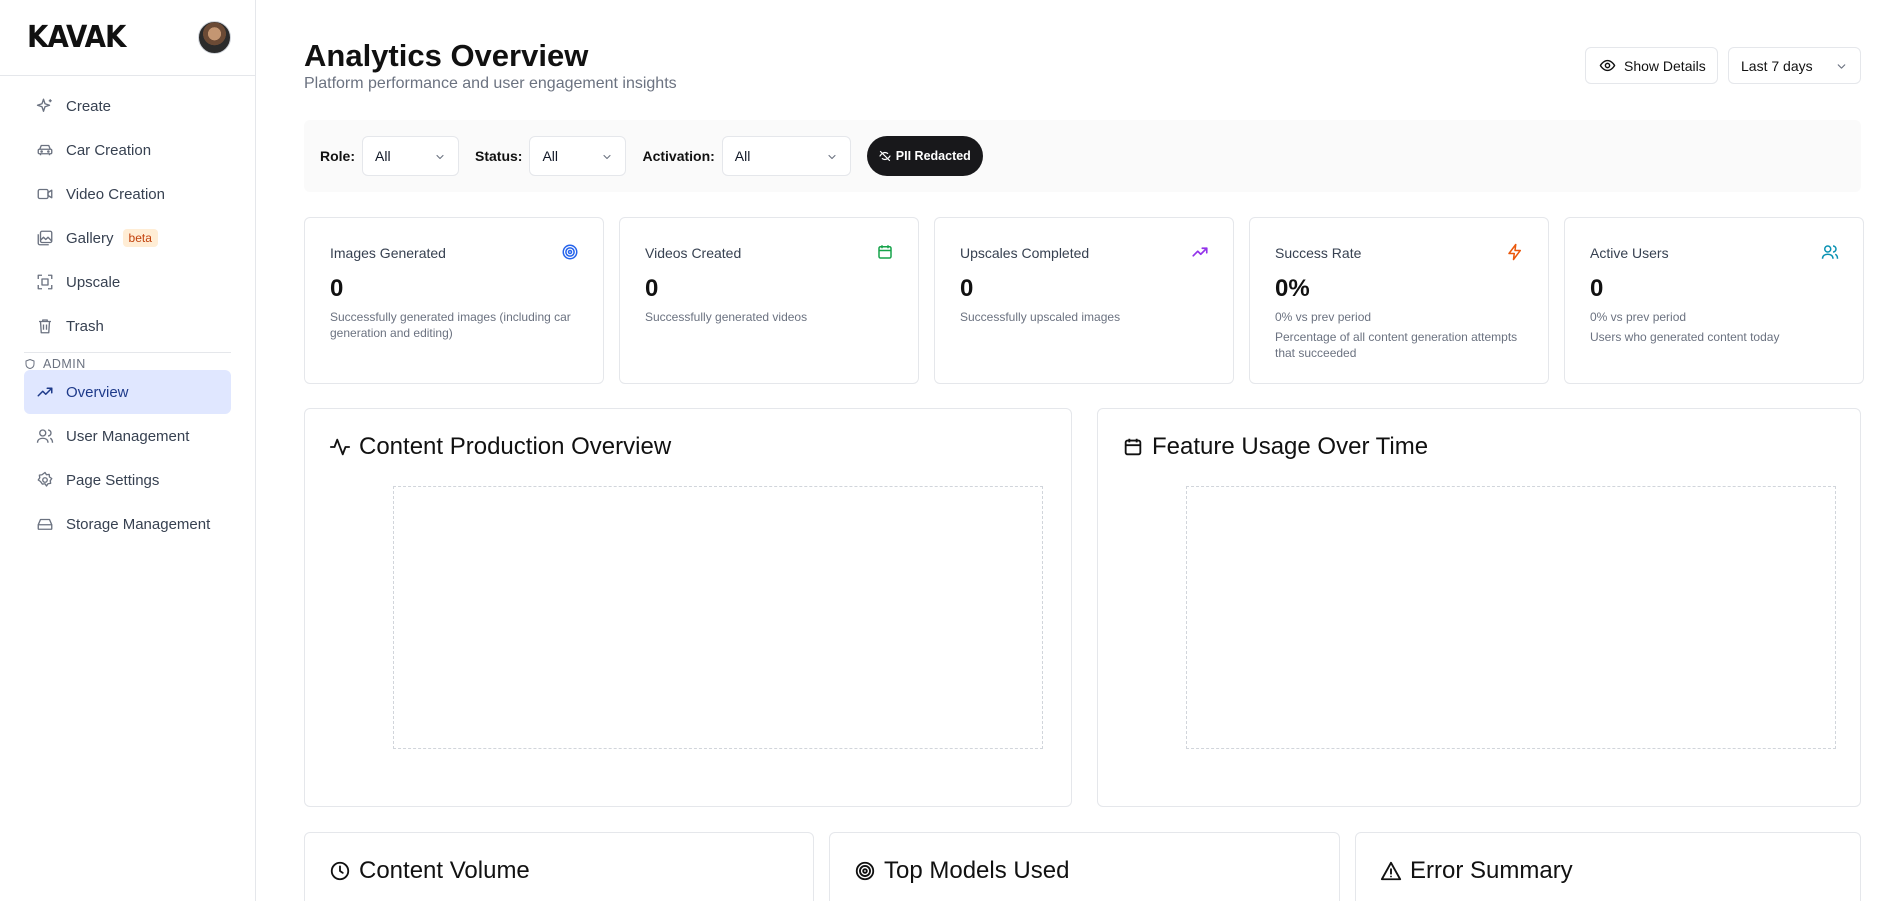 The width and height of the screenshot is (1901, 901). What do you see at coordinates (340, 447) in the screenshot?
I see `activity-icon` at bounding box center [340, 447].